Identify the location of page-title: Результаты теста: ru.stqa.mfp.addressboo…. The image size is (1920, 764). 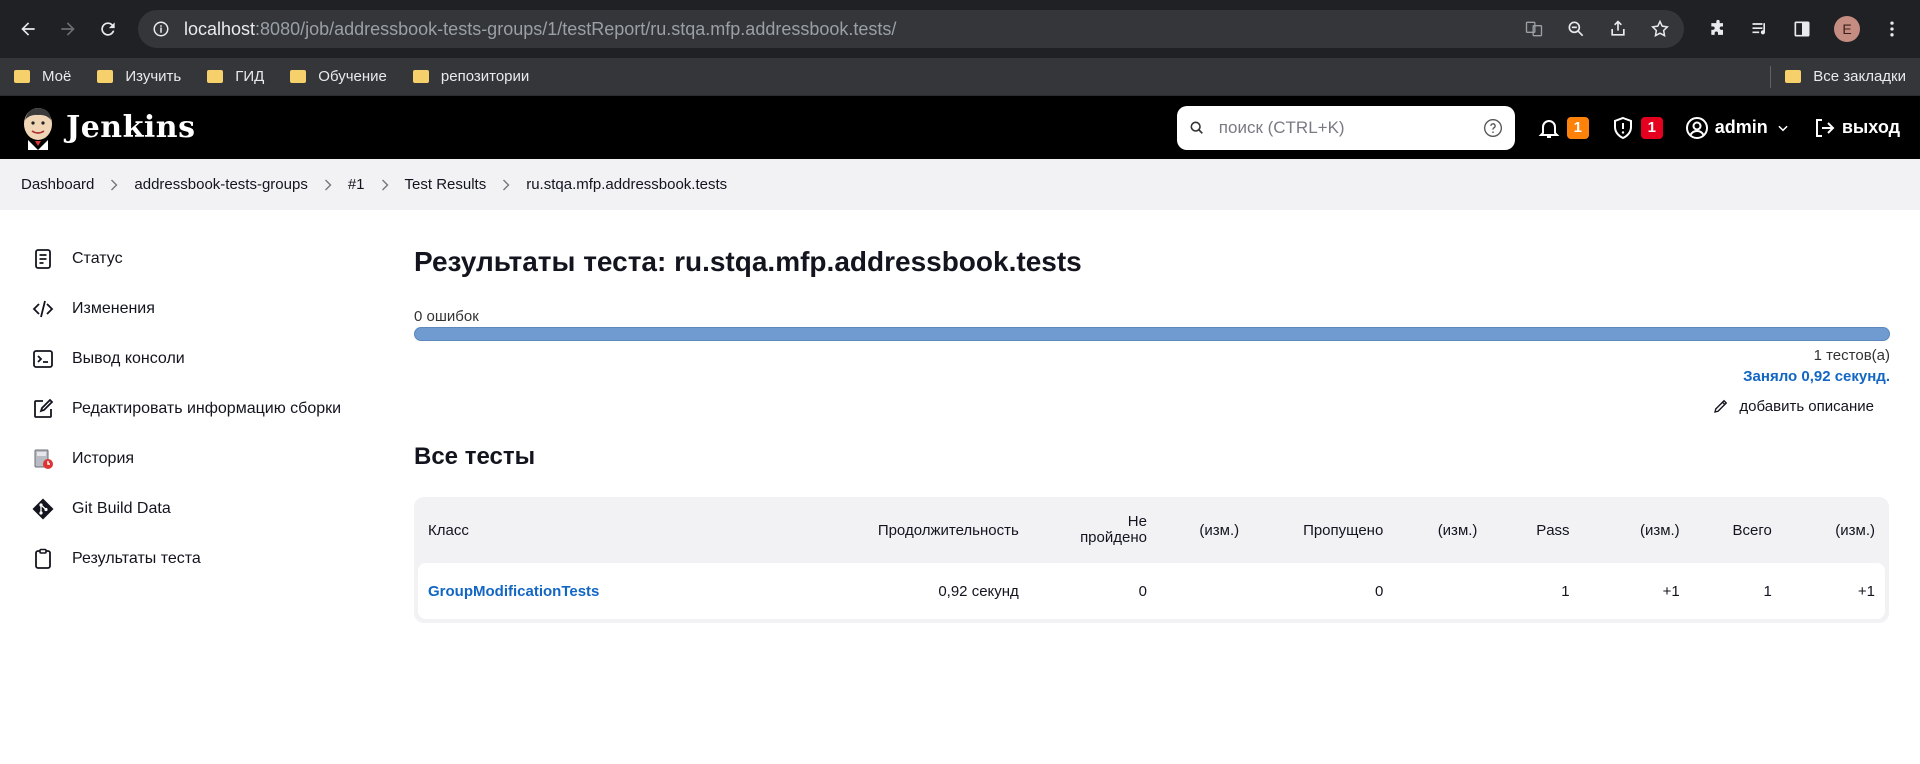
(748, 261).